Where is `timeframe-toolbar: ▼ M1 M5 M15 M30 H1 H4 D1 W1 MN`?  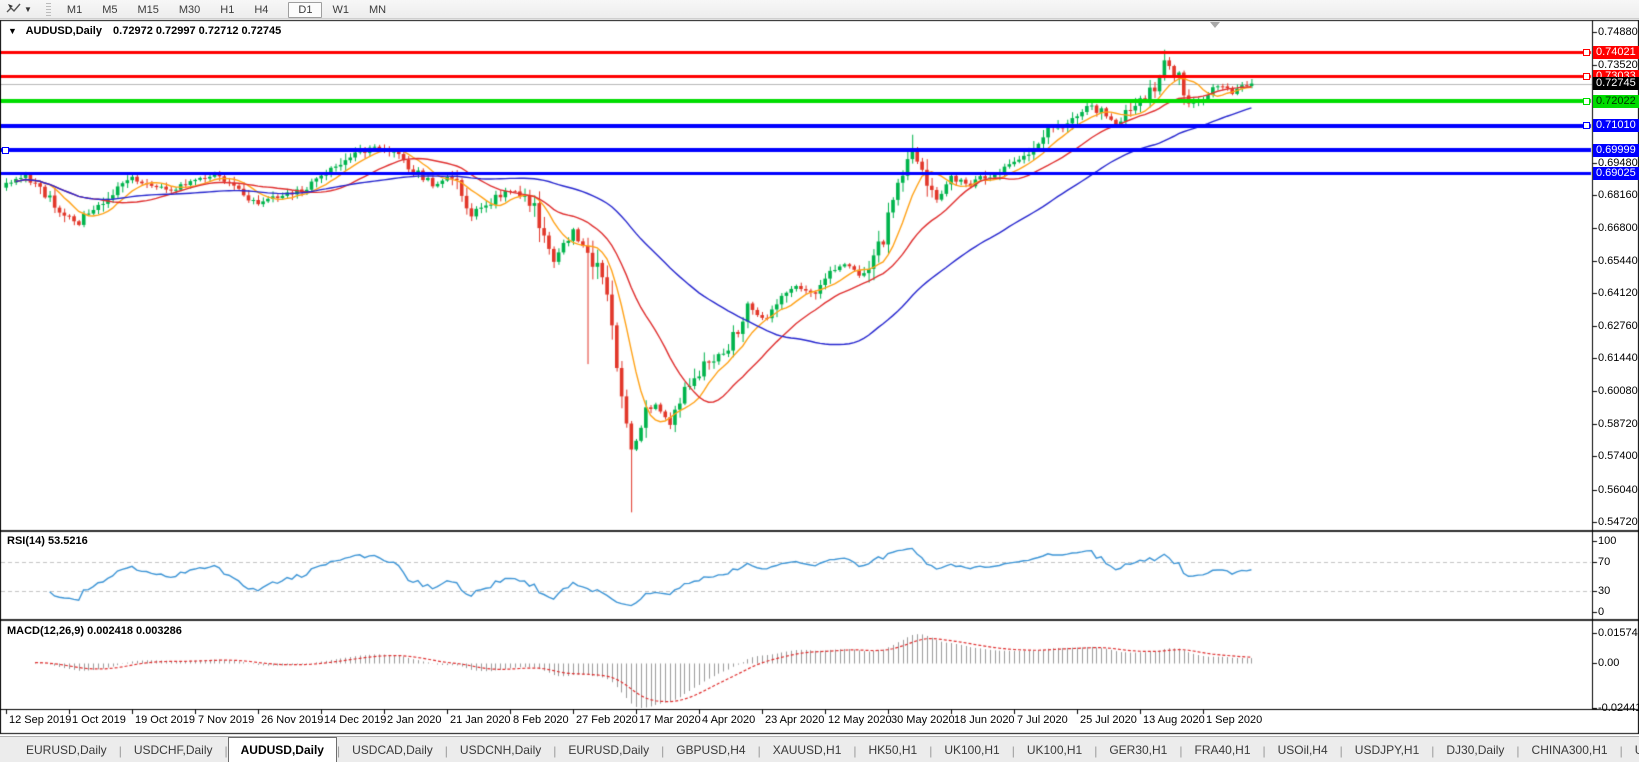 timeframe-toolbar: ▼ M1 M5 M15 M30 H1 H4 D1 W1 MN is located at coordinates (819, 9).